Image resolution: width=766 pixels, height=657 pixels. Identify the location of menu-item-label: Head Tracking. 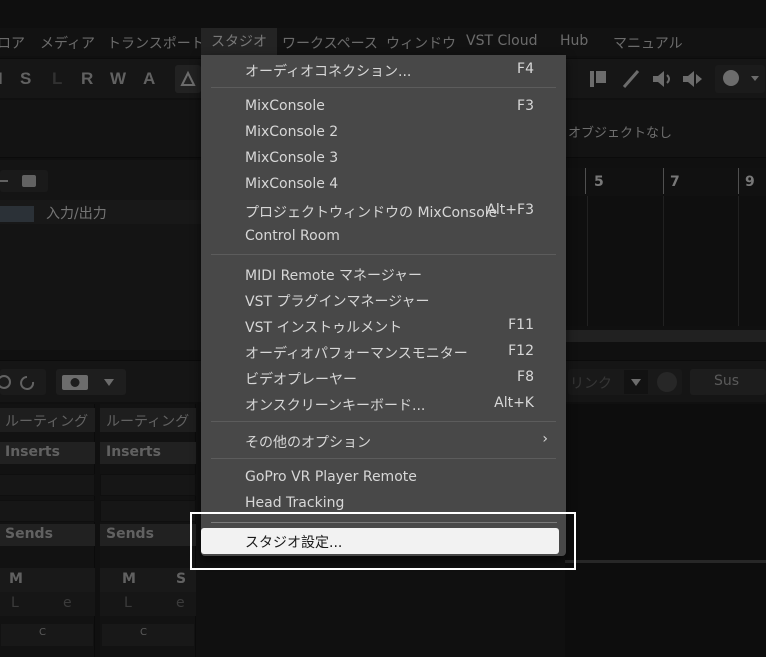
(295, 503).